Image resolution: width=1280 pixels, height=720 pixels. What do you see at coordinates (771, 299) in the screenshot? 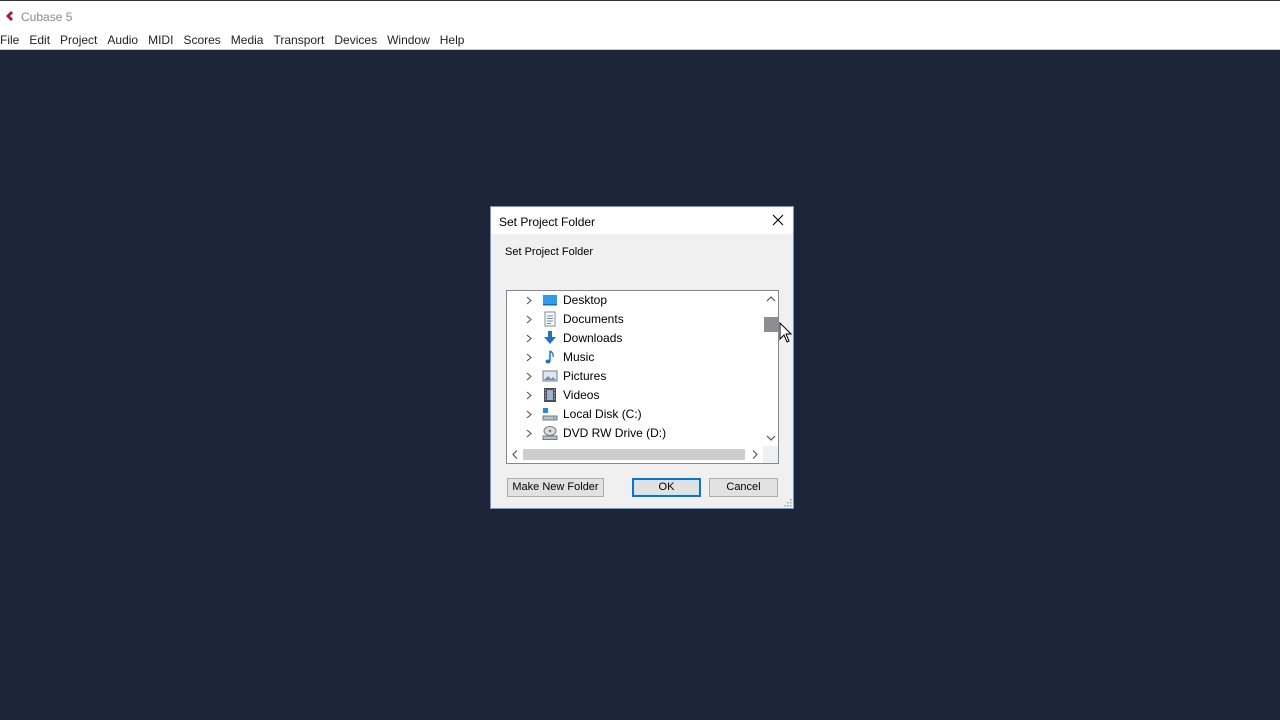
I see `scroll-up-arrow-icon` at bounding box center [771, 299].